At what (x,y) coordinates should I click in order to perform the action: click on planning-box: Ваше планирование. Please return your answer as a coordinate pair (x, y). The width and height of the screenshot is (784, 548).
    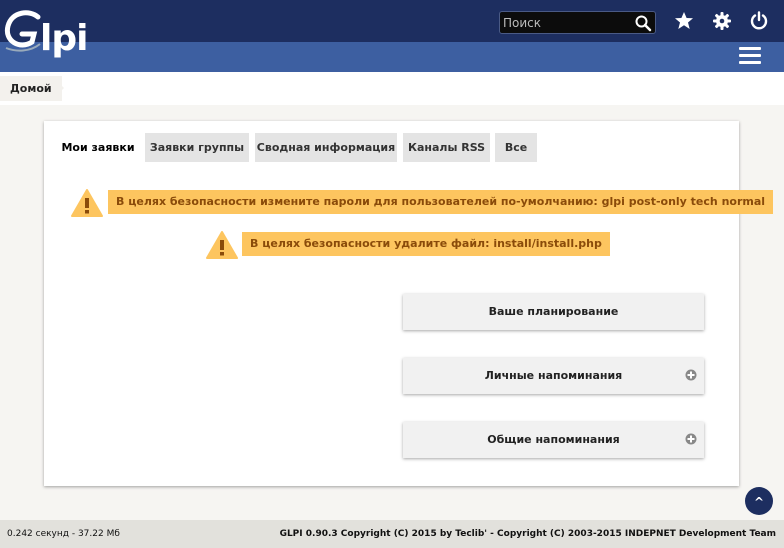
    Looking at the image, I should click on (553, 312).